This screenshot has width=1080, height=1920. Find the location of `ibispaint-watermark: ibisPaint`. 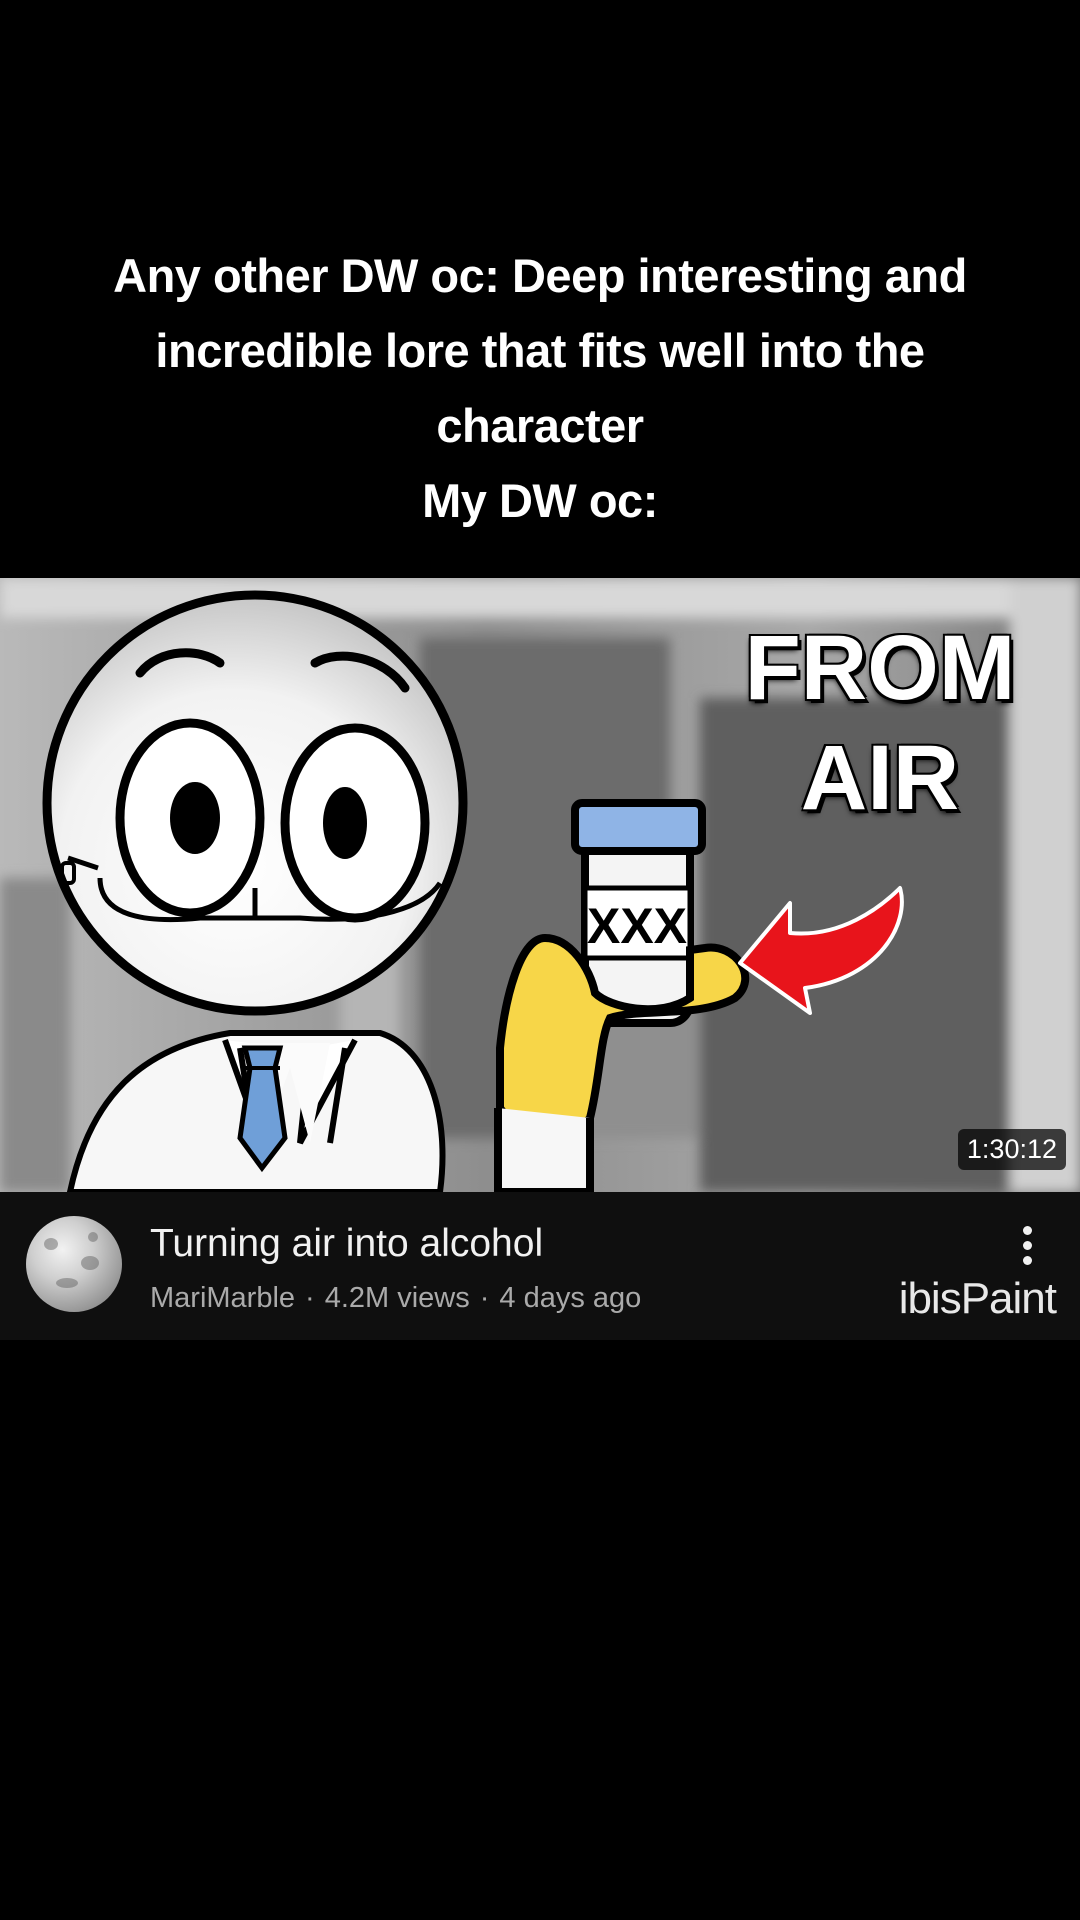

ibispaint-watermark: ibisPaint is located at coordinates (977, 1298).